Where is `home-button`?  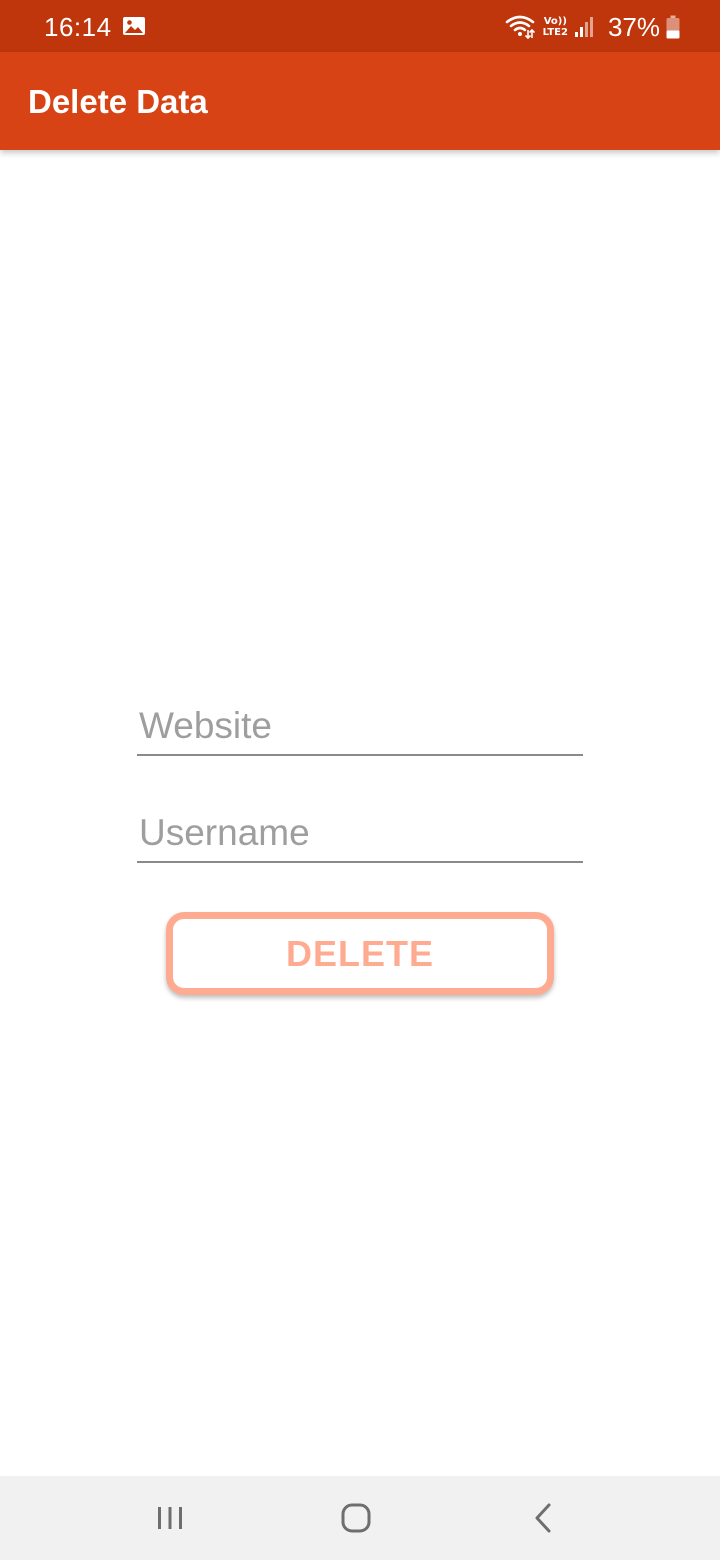 home-button is located at coordinates (356, 1518).